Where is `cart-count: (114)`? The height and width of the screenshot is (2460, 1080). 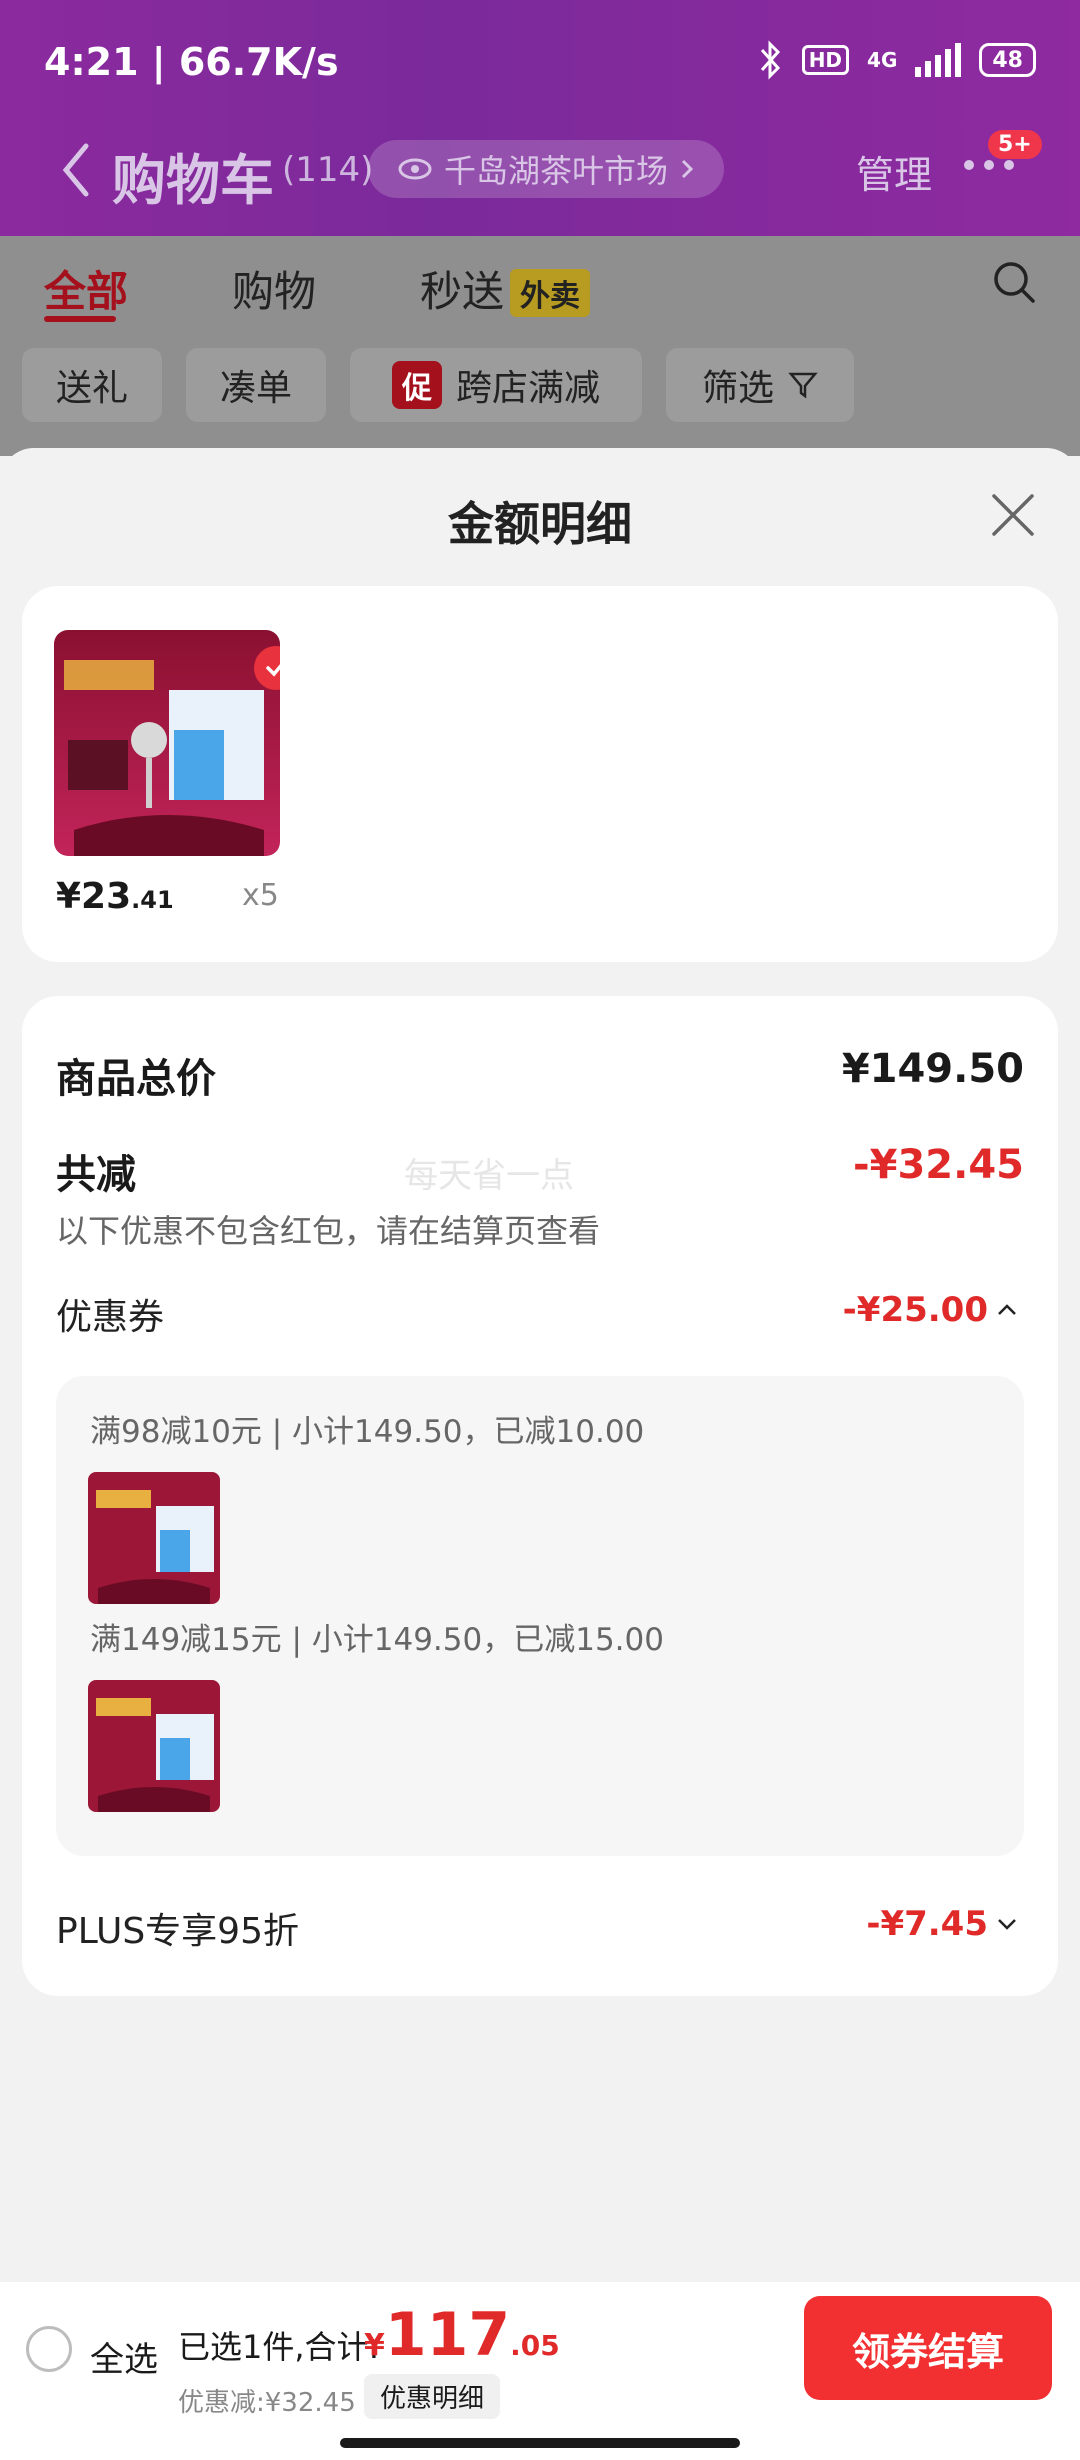 cart-count: (114) is located at coordinates (328, 170).